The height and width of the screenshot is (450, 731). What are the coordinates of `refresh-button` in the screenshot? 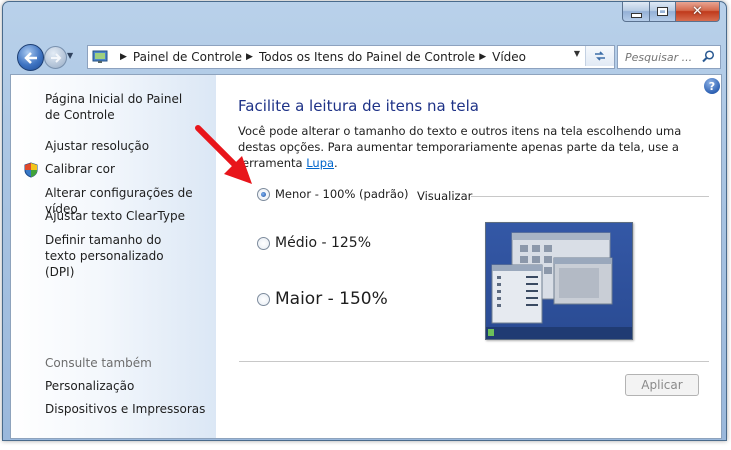 It's located at (599, 56).